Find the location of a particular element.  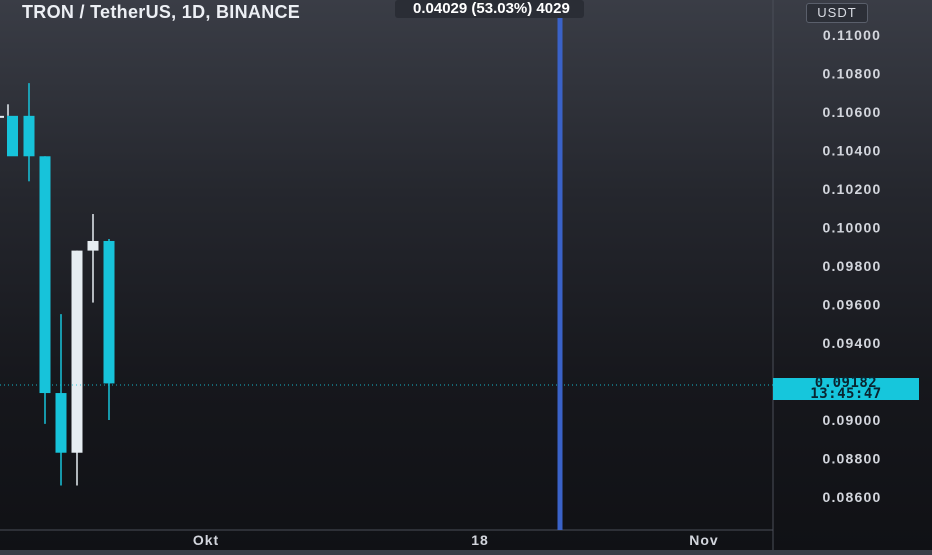

countdown-timer: 13:45:47 is located at coordinates (846, 394).